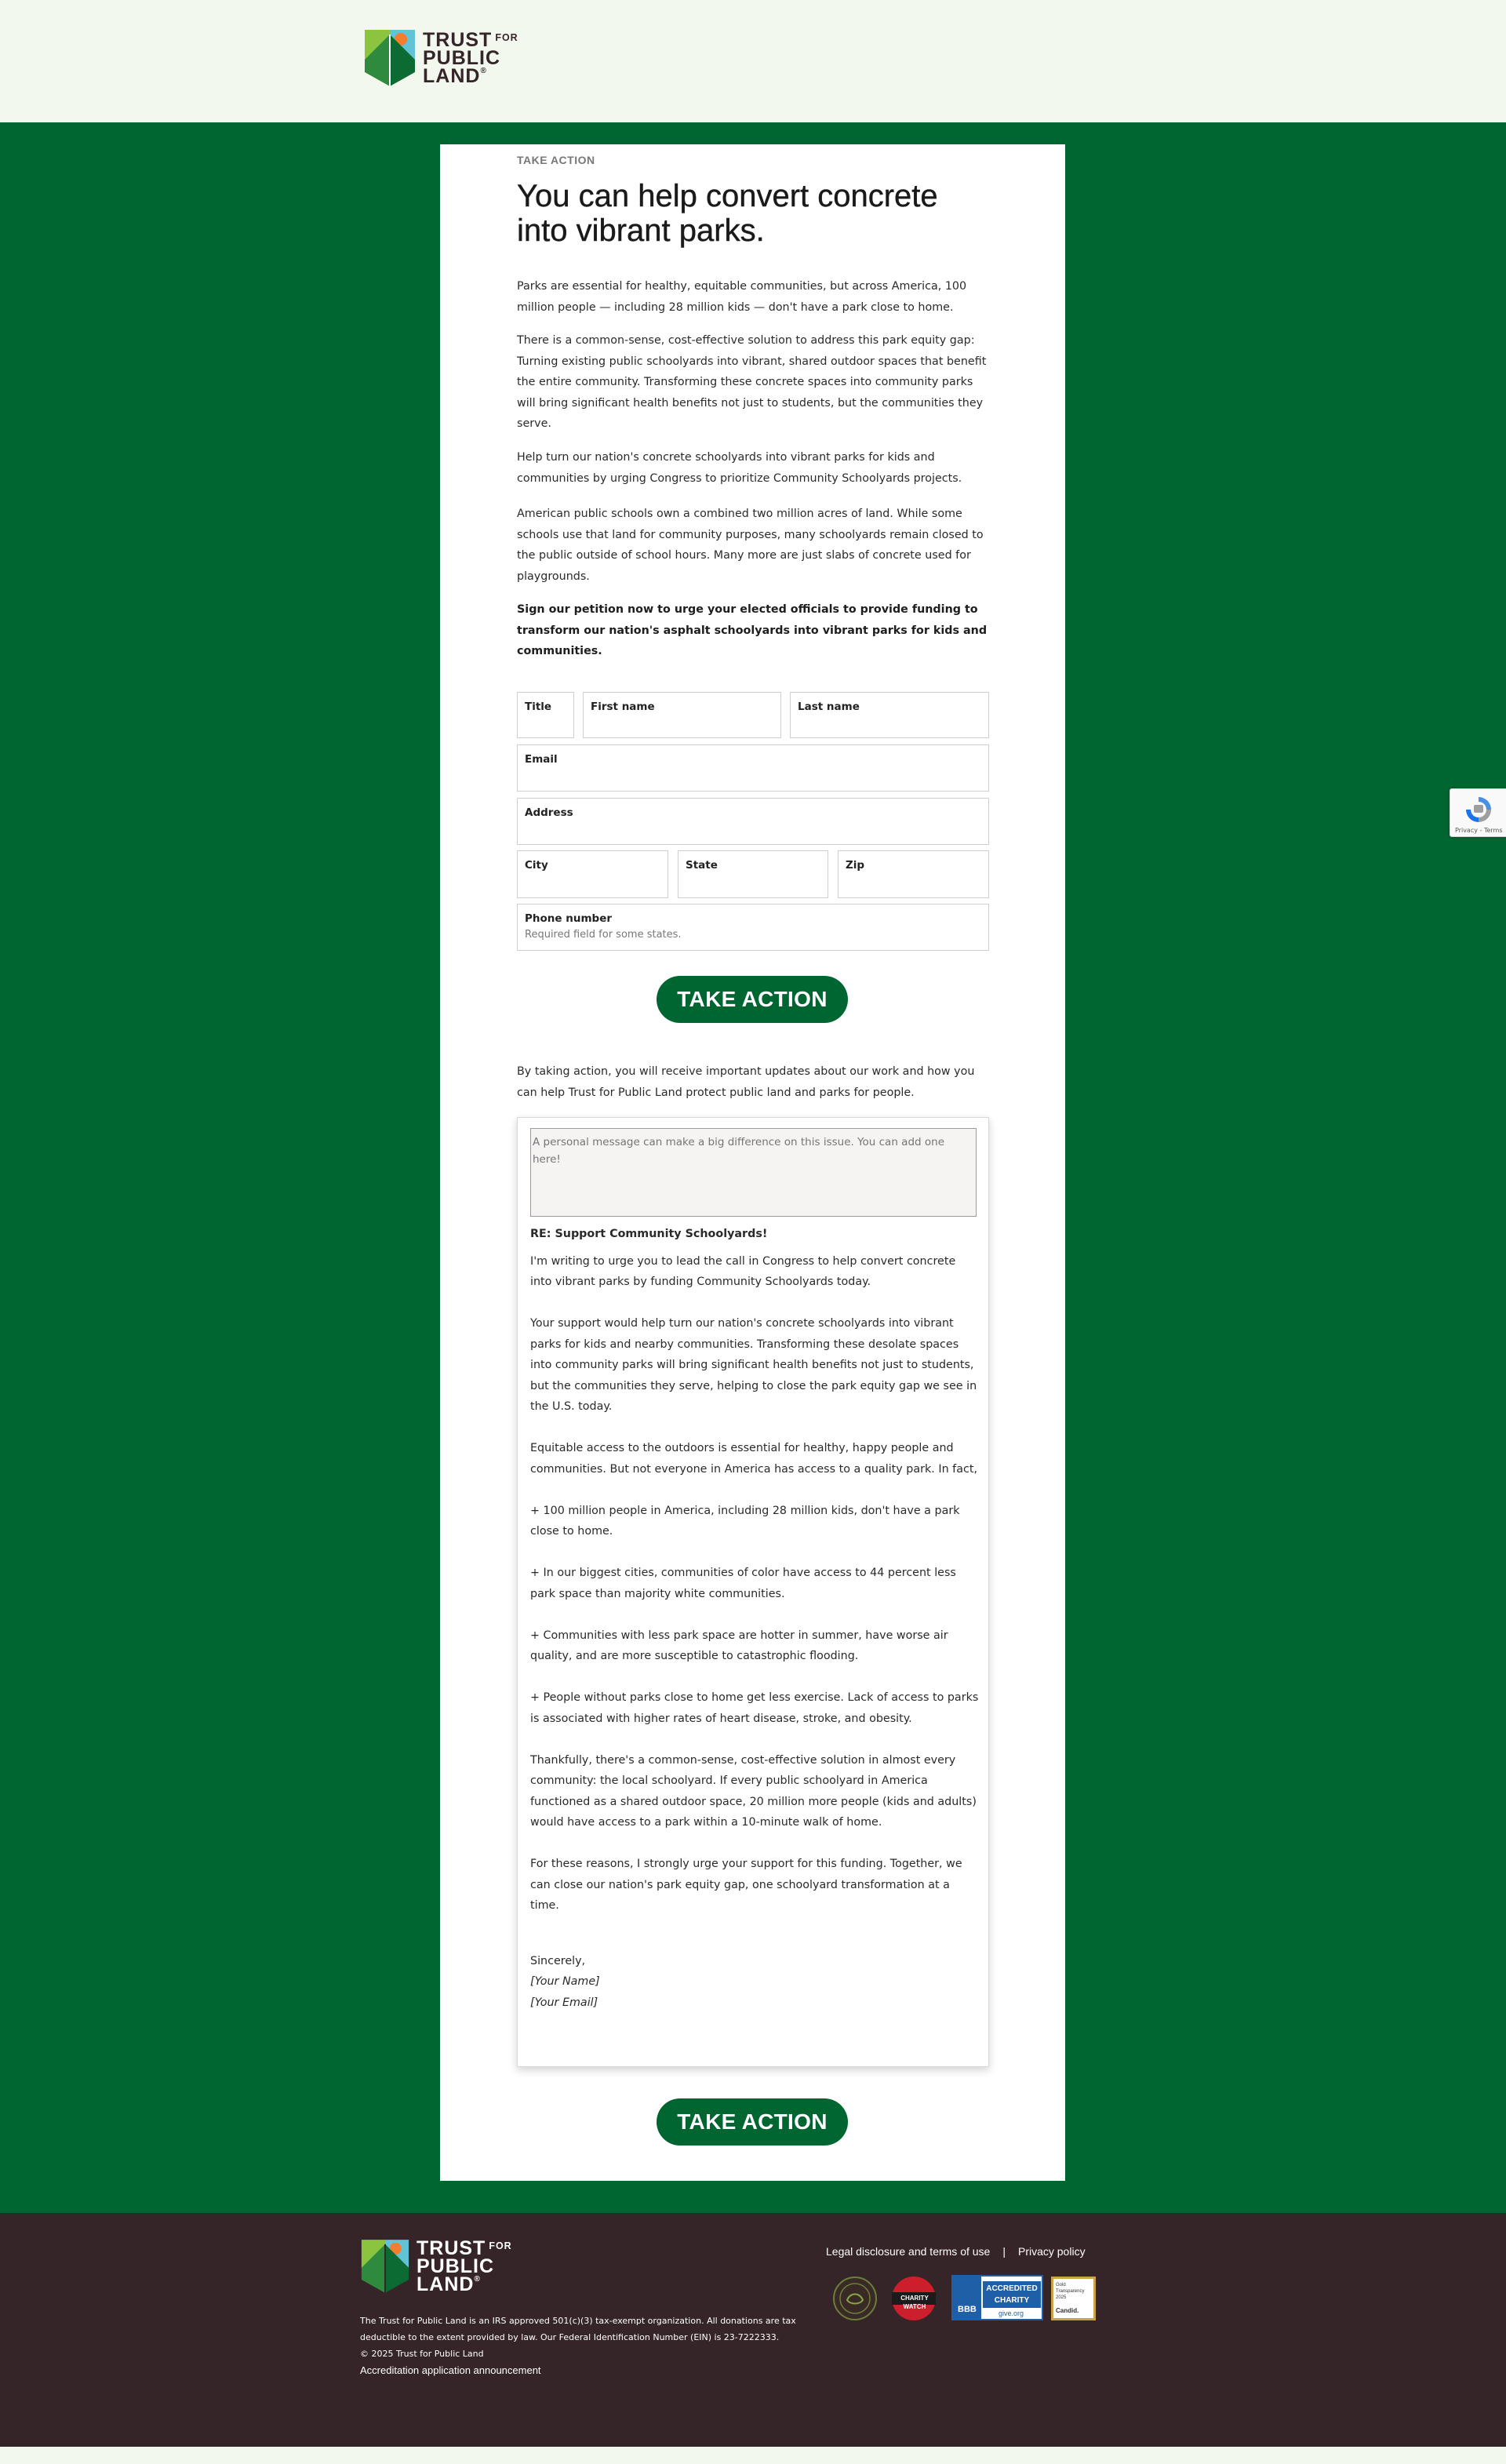  I want to click on logo-leaf-icon, so click(390, 58).